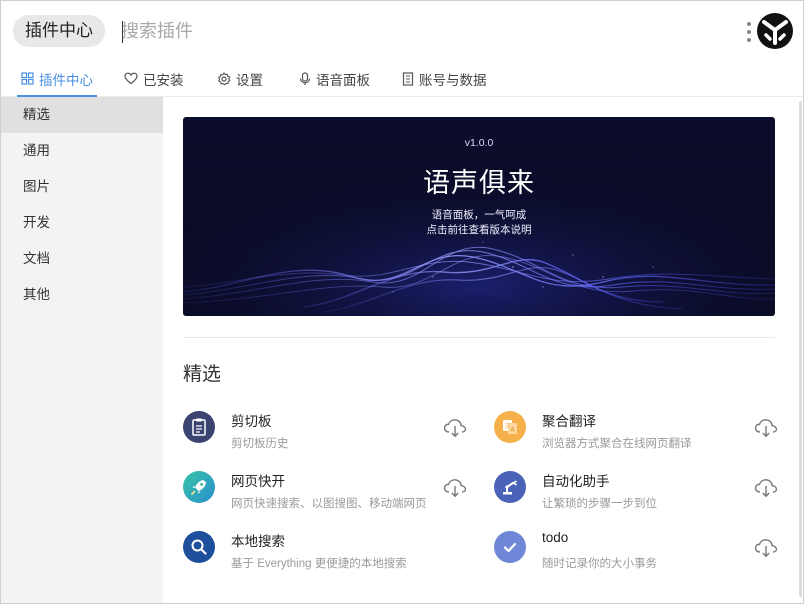 This screenshot has height=604, width=804. I want to click on section-divider, so click(479, 337).